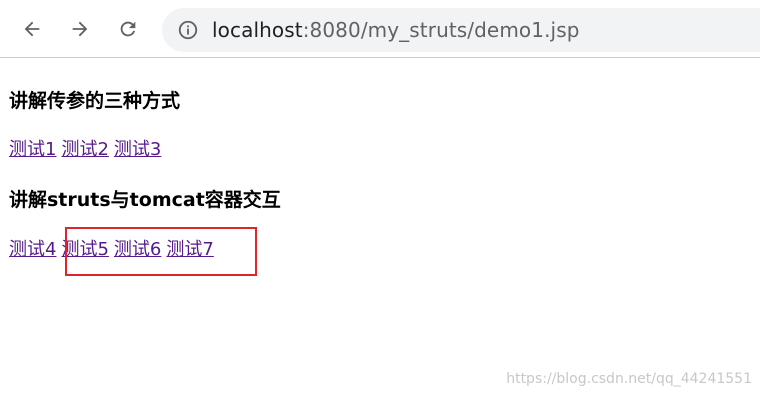  I want to click on back-button, so click(32, 29).